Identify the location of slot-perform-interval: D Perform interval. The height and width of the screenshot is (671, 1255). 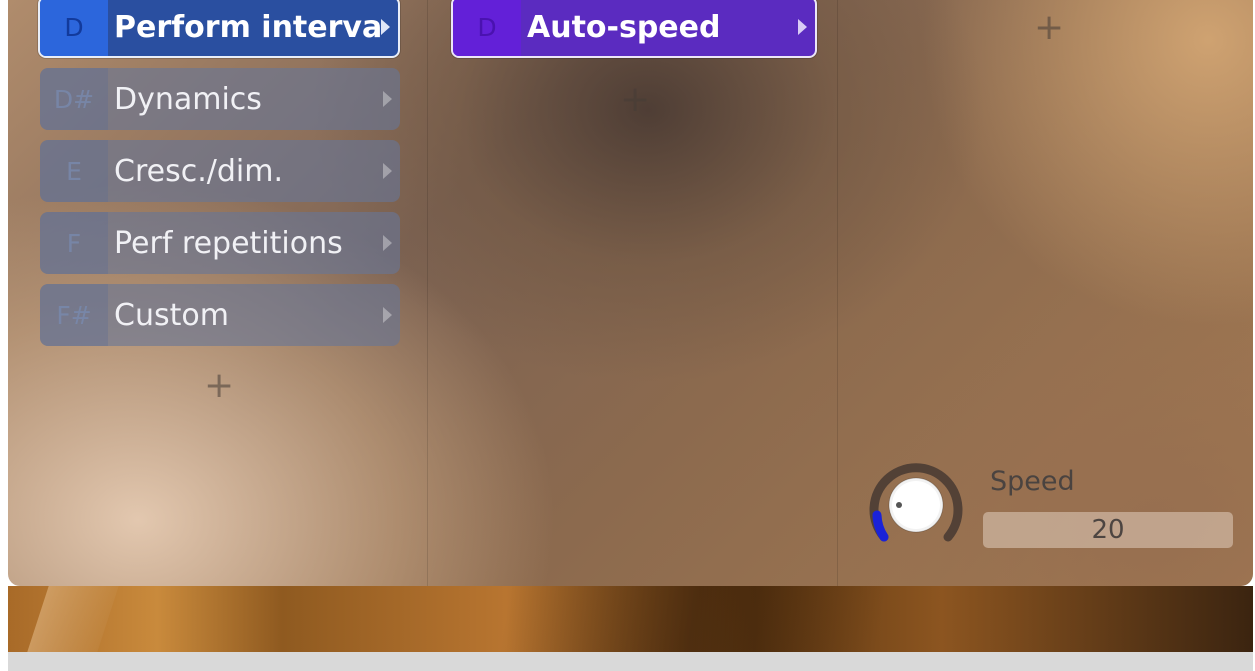
(219, 29).